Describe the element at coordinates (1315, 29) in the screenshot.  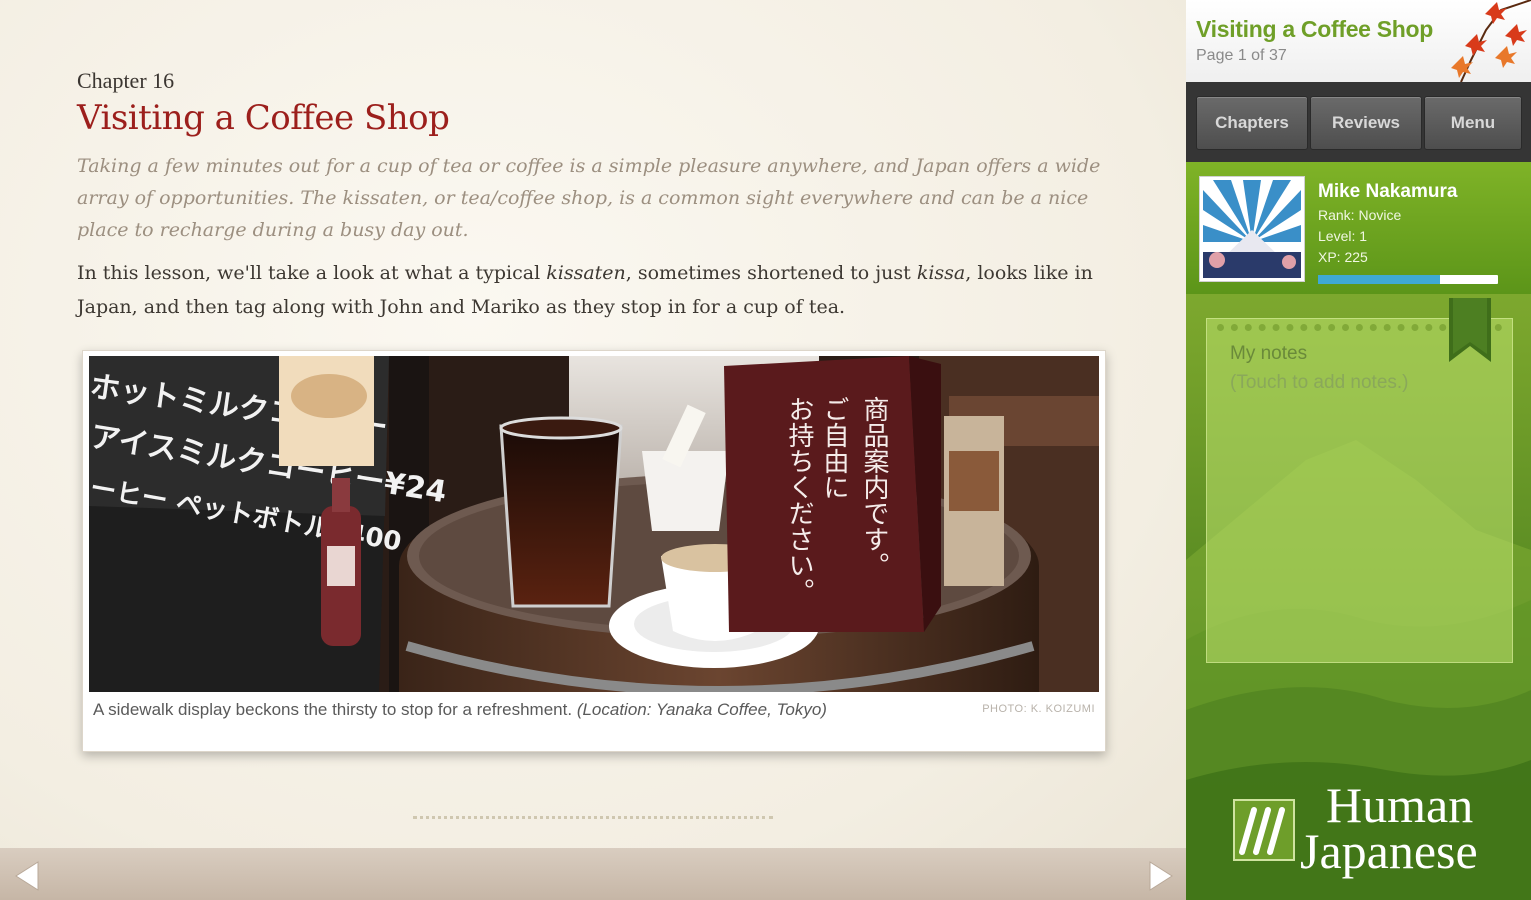
I see `sidebar-lesson-title: Visiting a Coffee Shop` at that location.